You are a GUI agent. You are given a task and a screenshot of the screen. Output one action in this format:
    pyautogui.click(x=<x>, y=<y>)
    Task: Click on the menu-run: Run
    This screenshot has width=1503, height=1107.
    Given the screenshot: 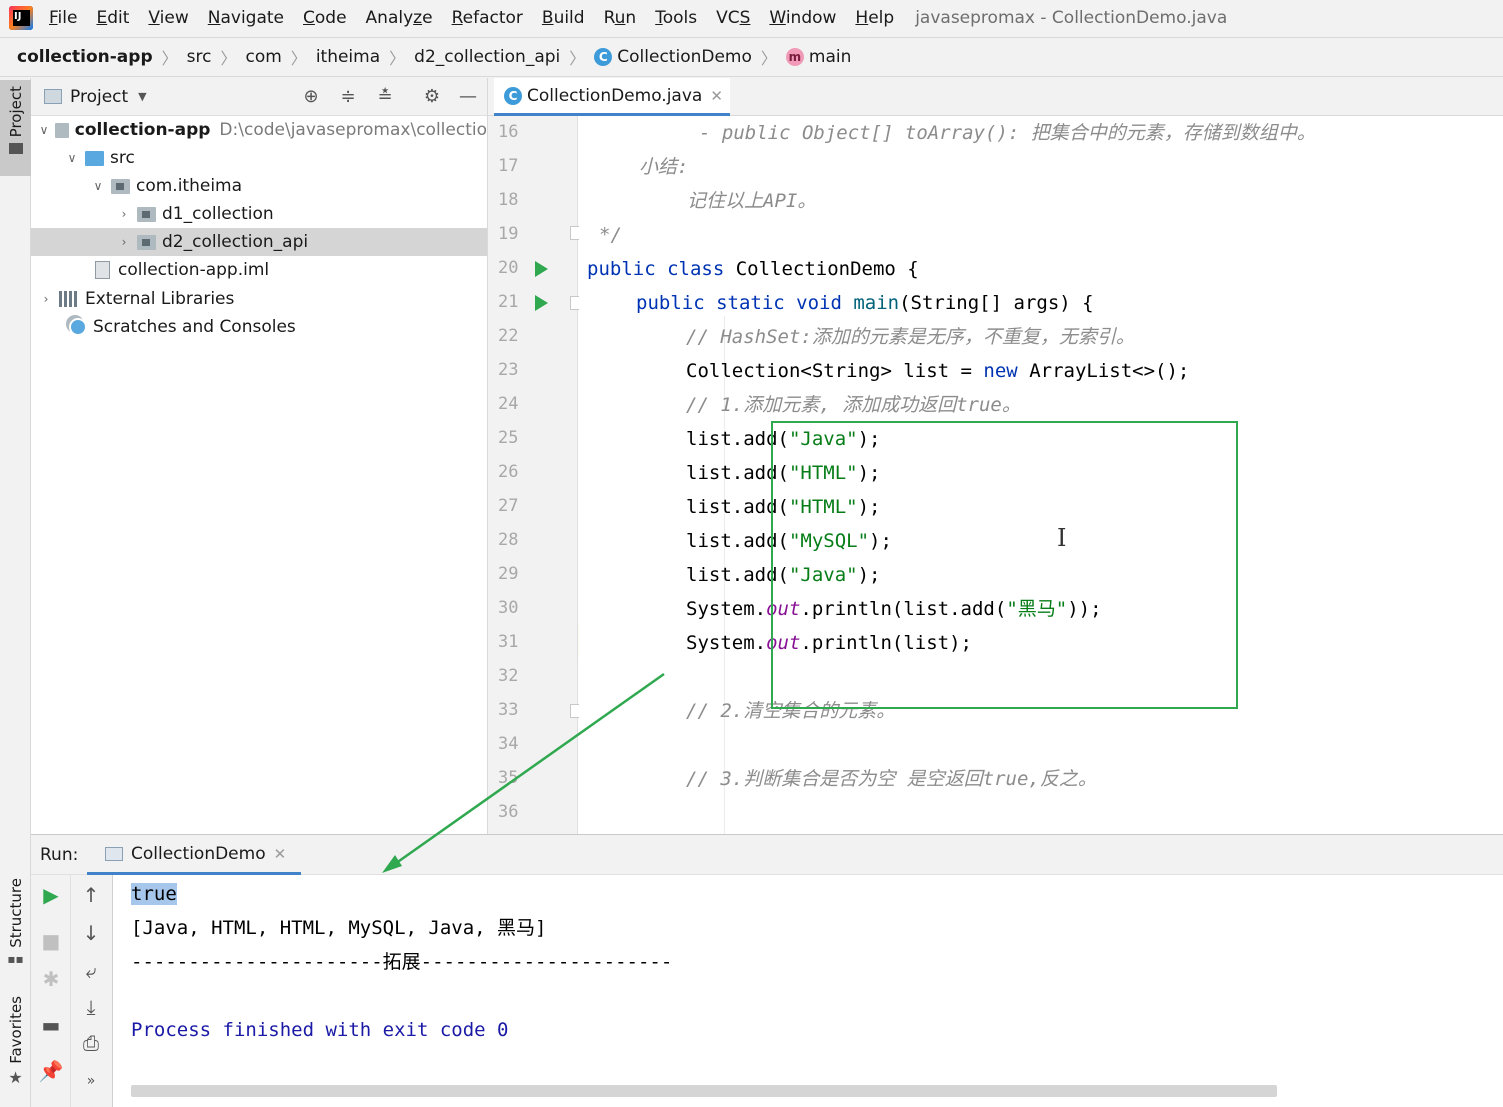 What is the action you would take?
    pyautogui.click(x=620, y=18)
    